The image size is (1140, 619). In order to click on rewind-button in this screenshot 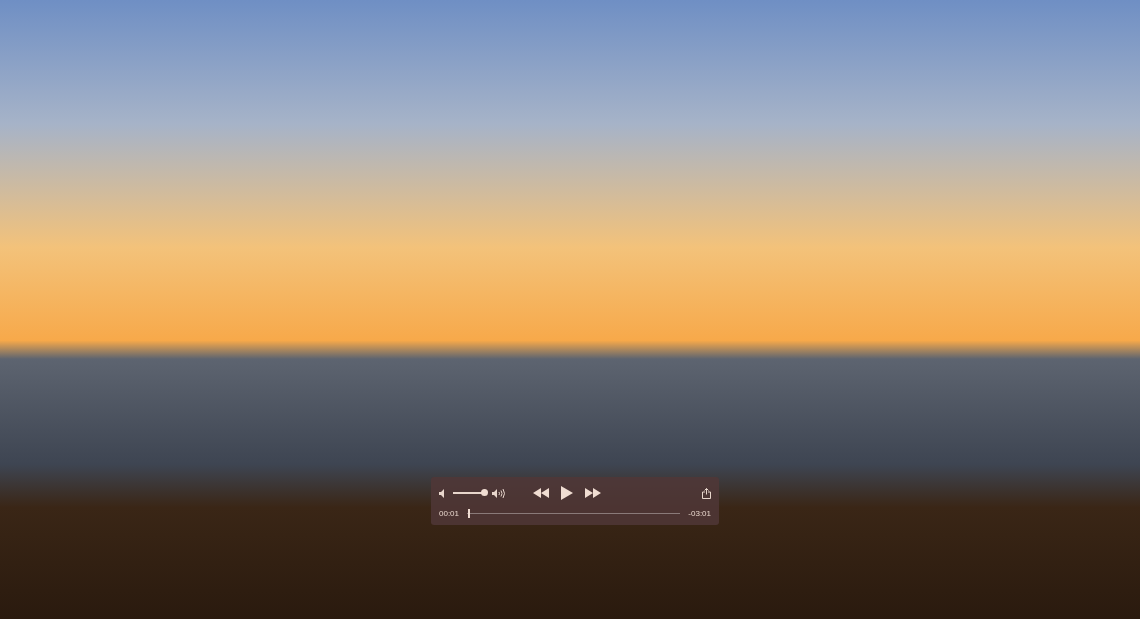, I will do `click(541, 493)`.